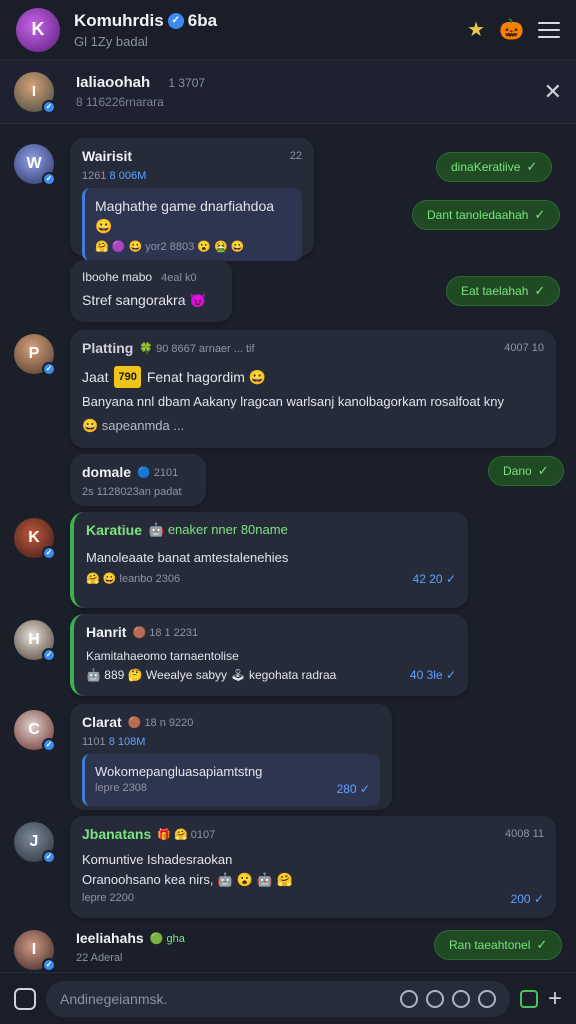 The height and width of the screenshot is (1024, 576). I want to click on pinned-title-text: Ialiaoohah, so click(113, 82).